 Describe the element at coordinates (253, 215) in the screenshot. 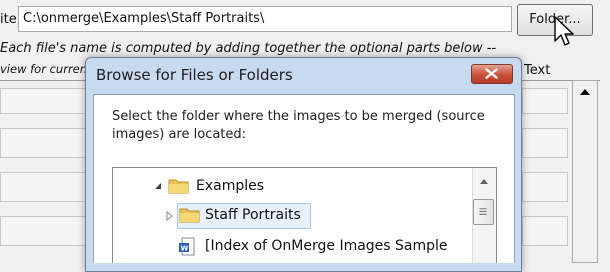

I see `tree-item-staff-portraits: Staff Portraits` at that location.